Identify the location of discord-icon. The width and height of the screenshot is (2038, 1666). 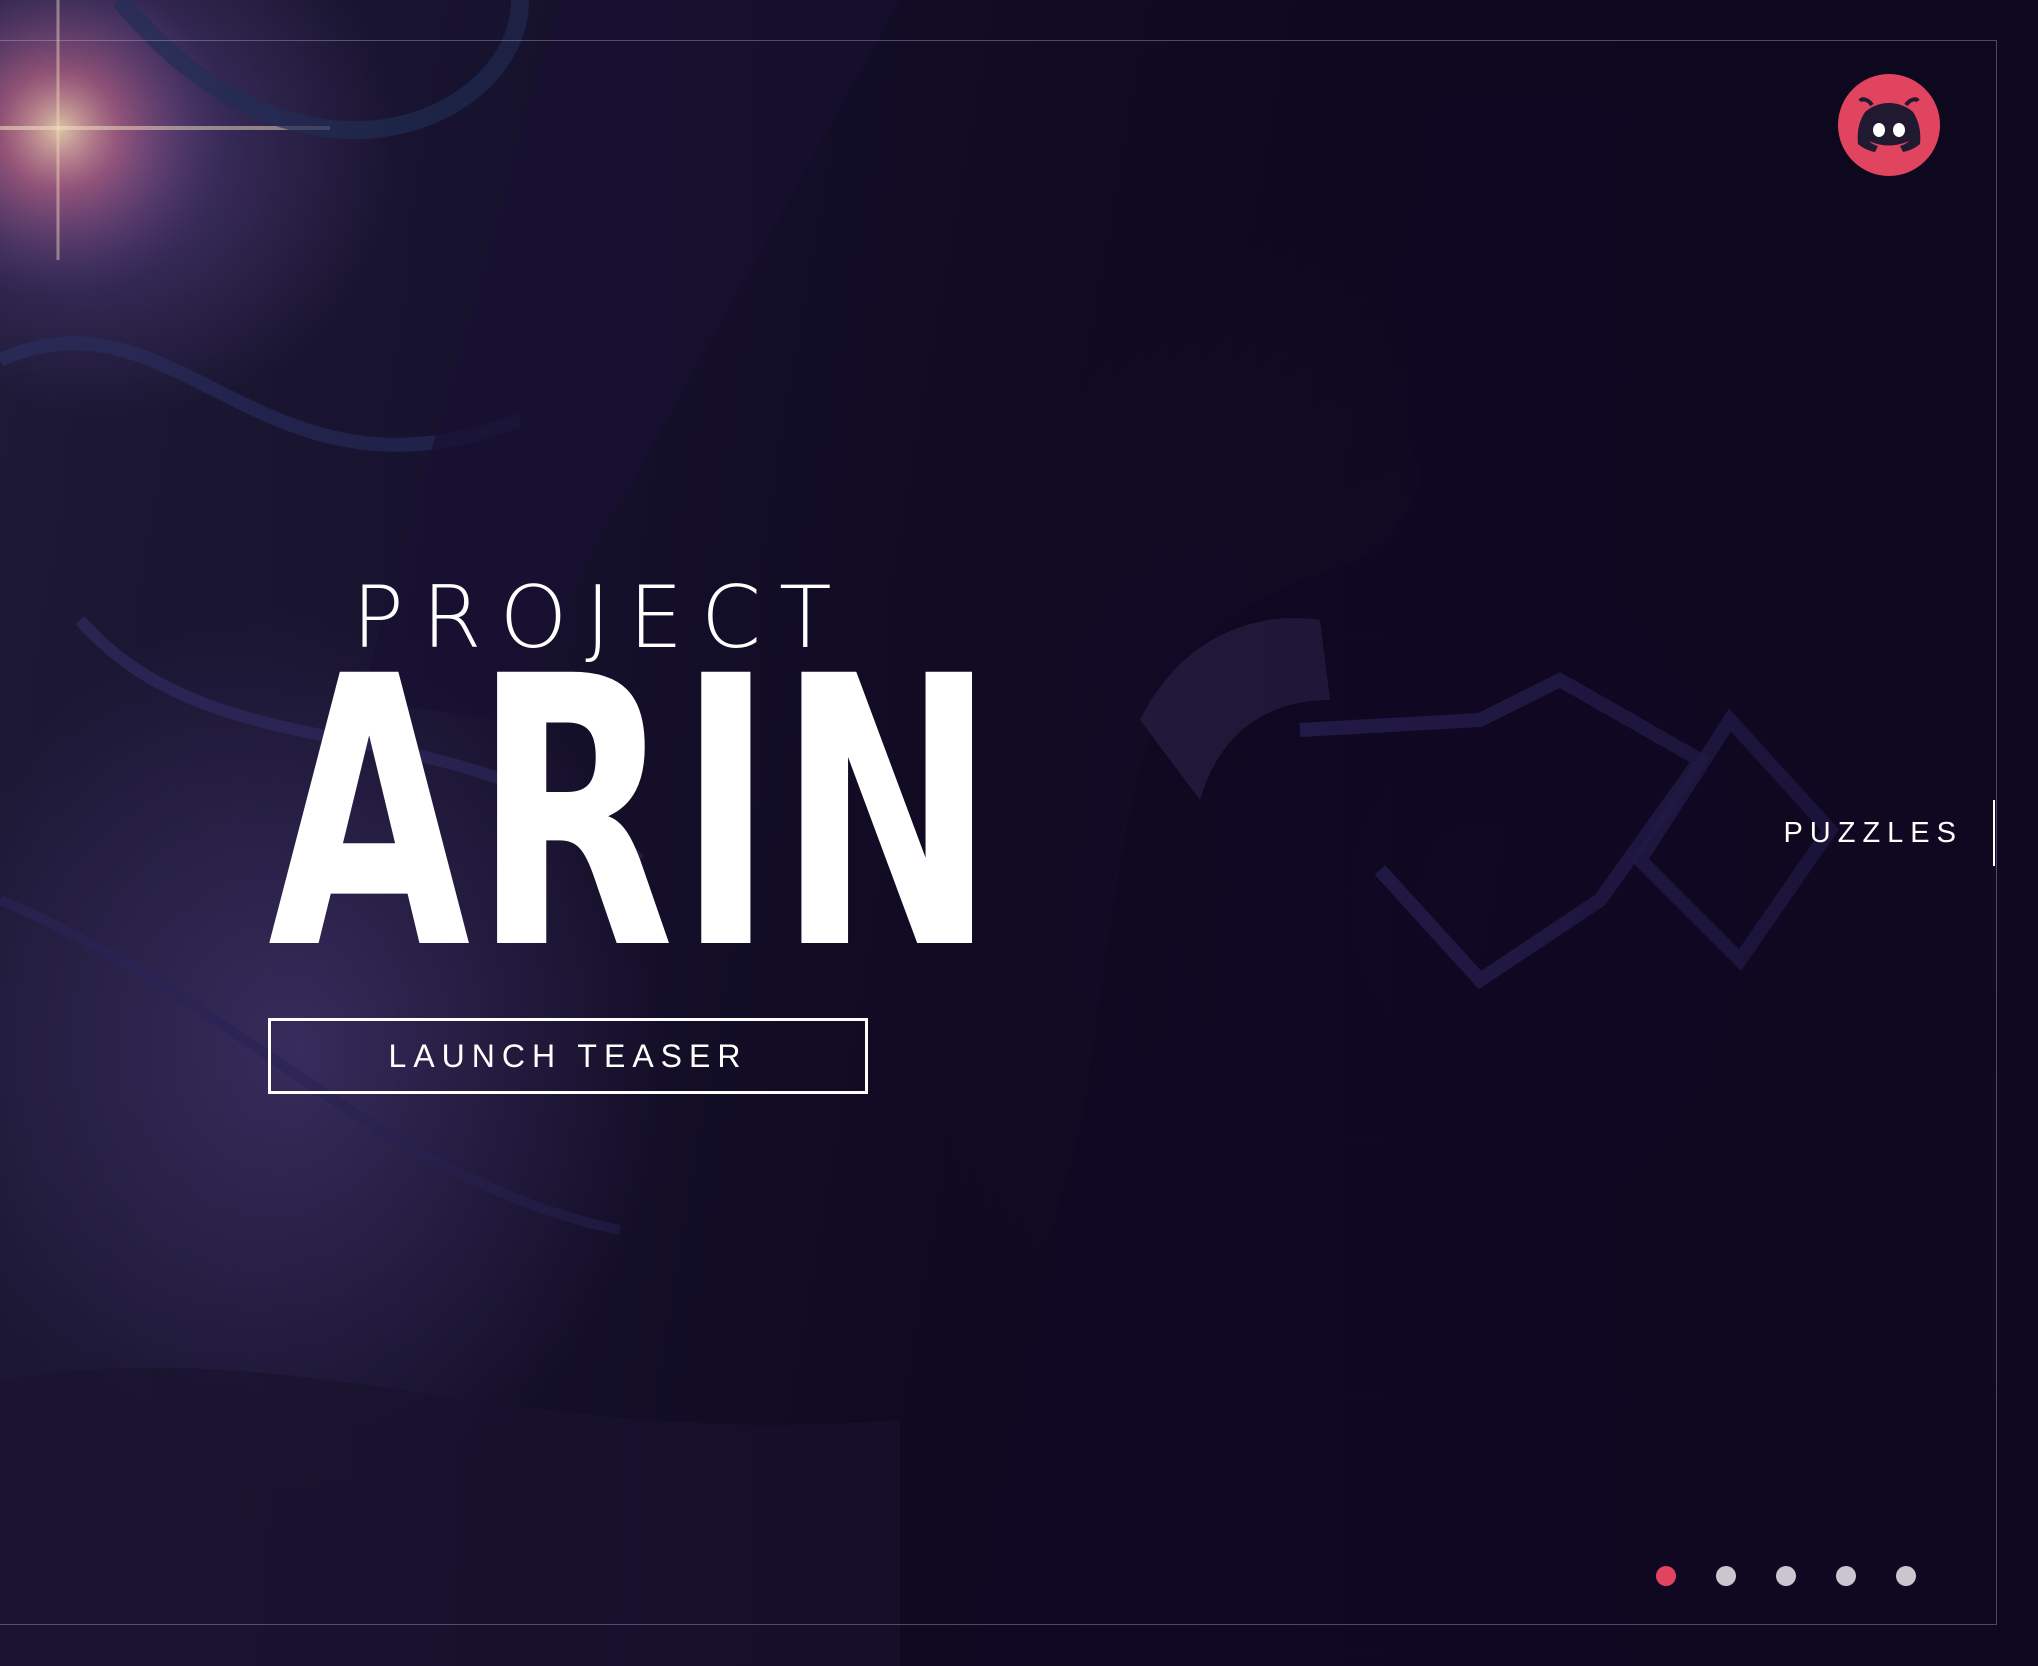
(1889, 124).